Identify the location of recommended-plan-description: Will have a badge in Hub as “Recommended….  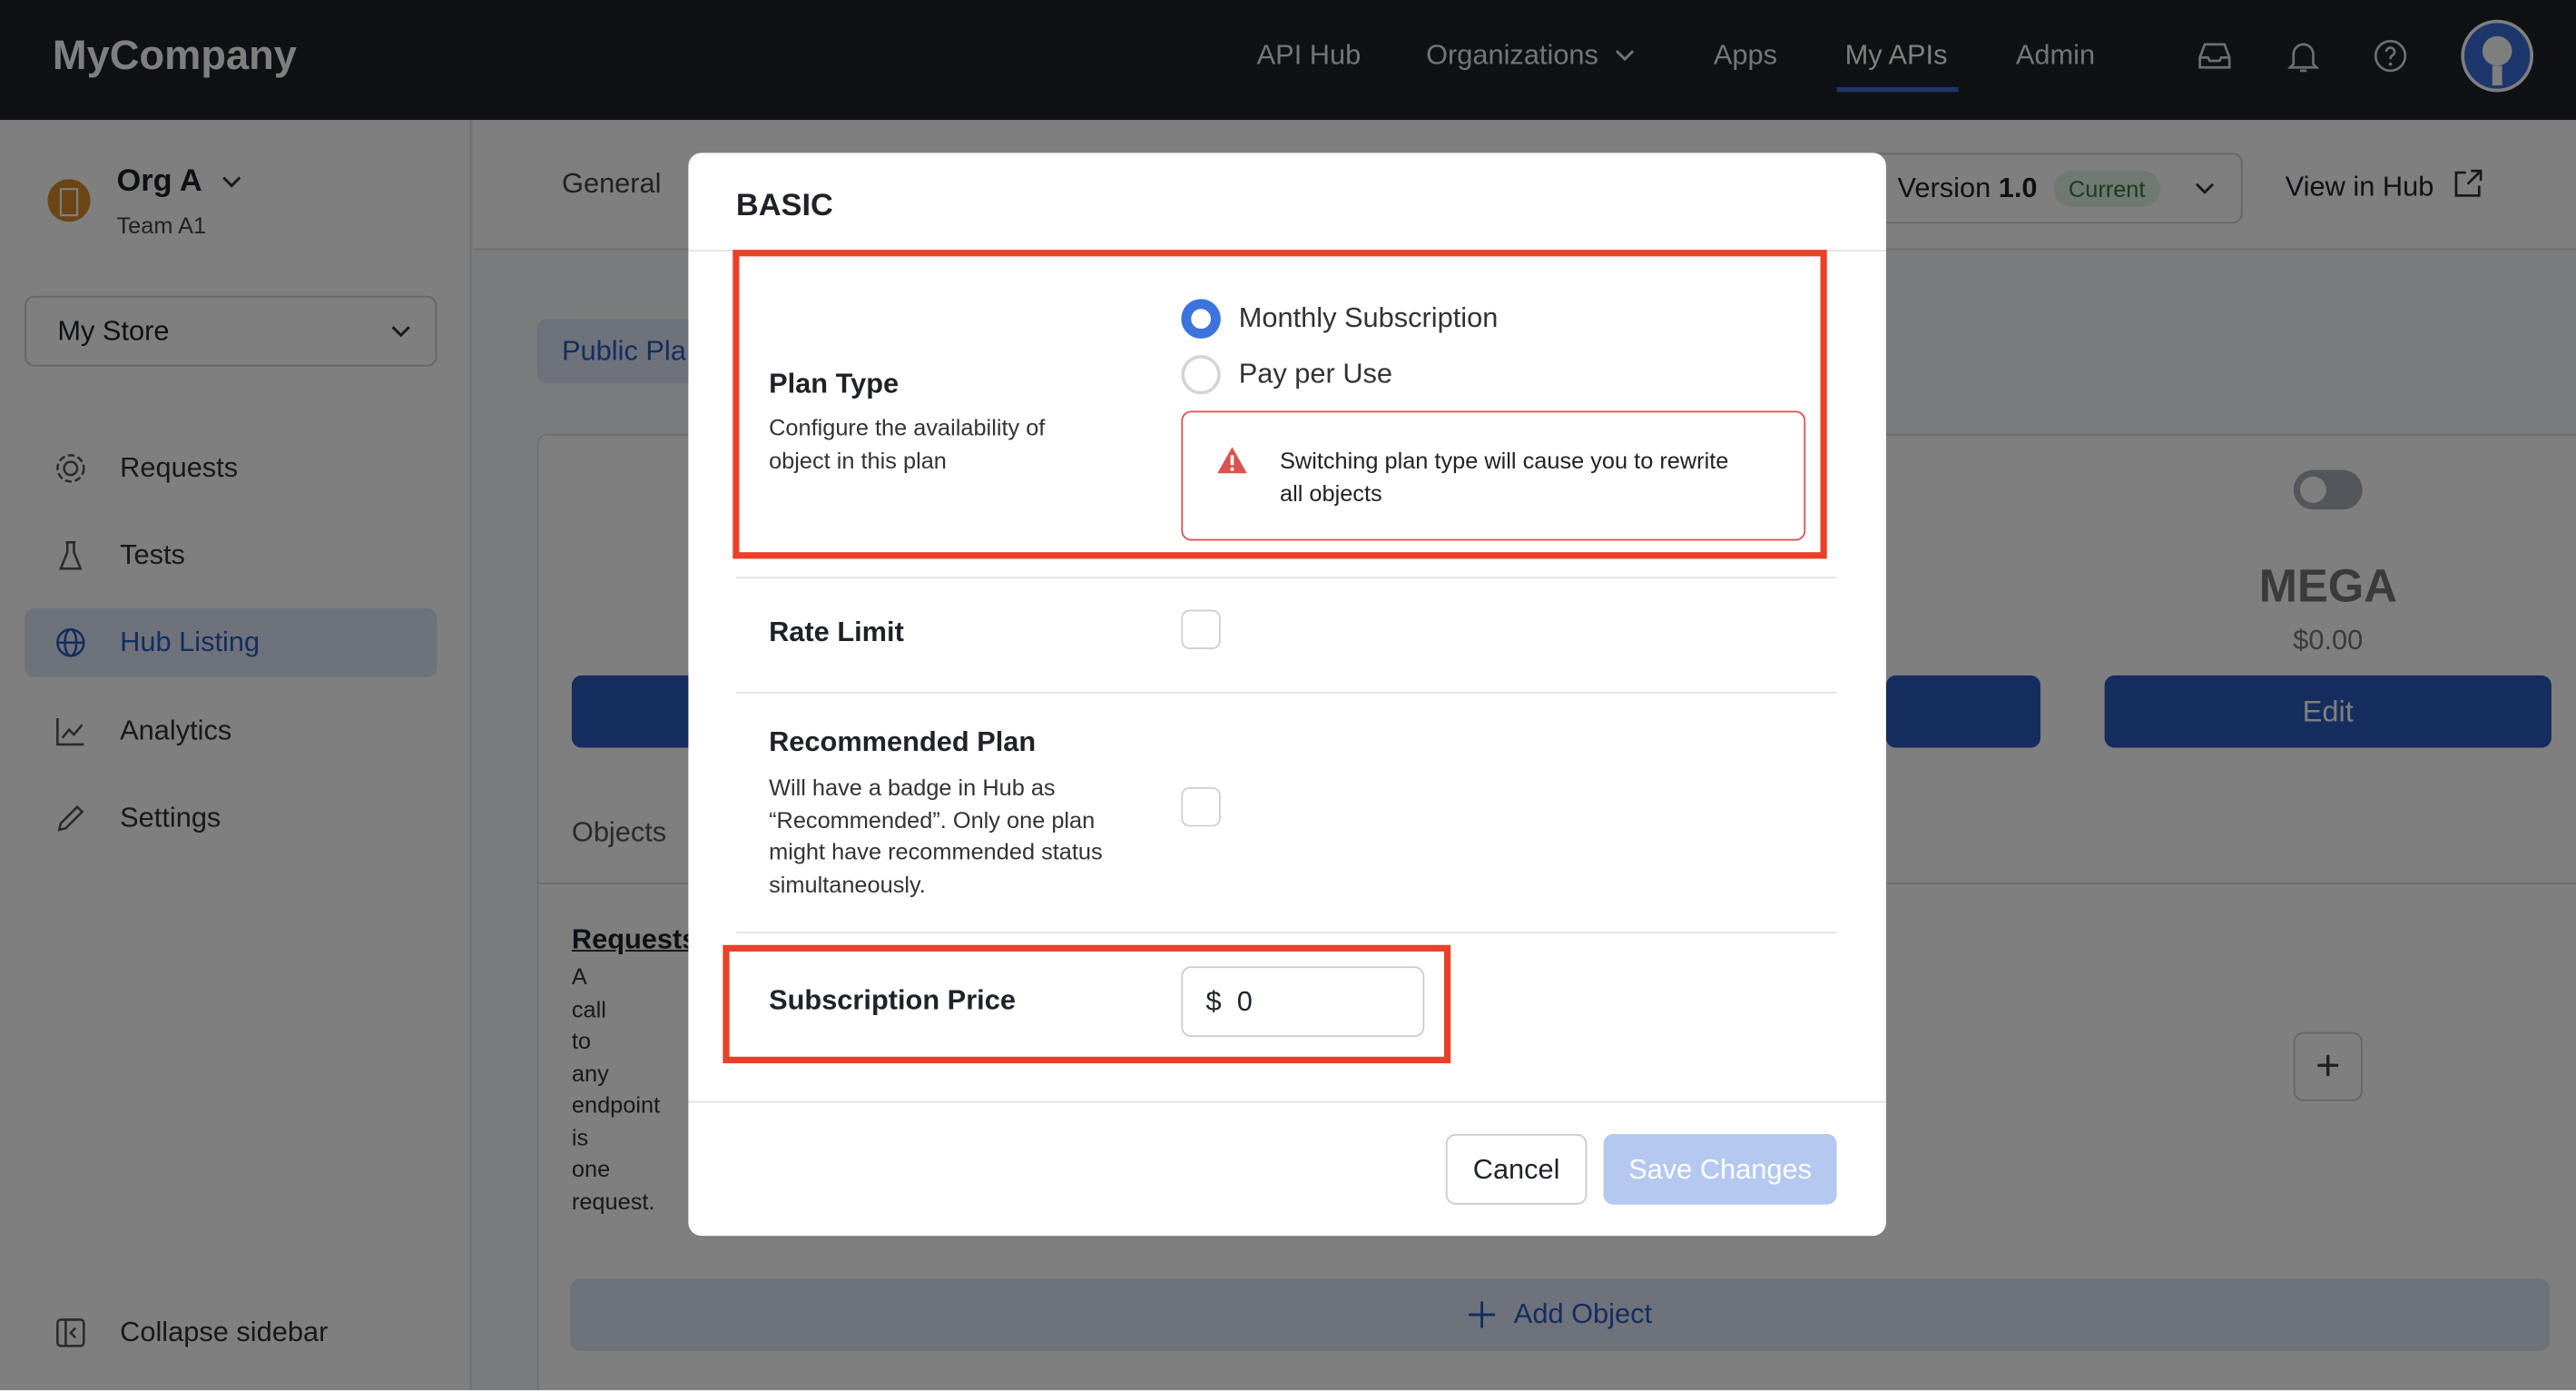
(936, 836).